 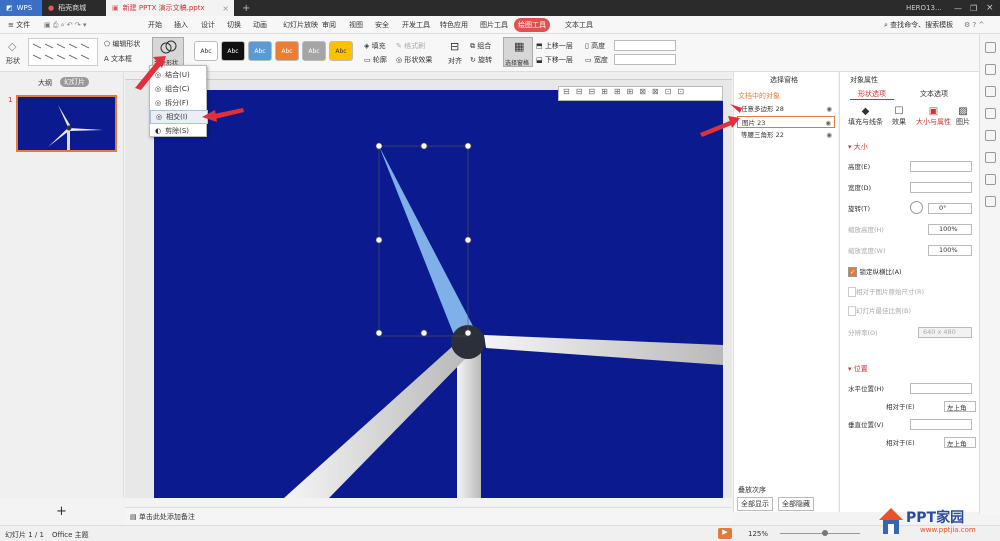 I want to click on textbox-button: A 文本框, so click(x=118, y=59).